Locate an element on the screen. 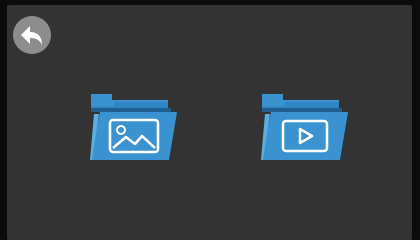 This screenshot has width=420, height=240. image-folder-icon is located at coordinates (133, 127).